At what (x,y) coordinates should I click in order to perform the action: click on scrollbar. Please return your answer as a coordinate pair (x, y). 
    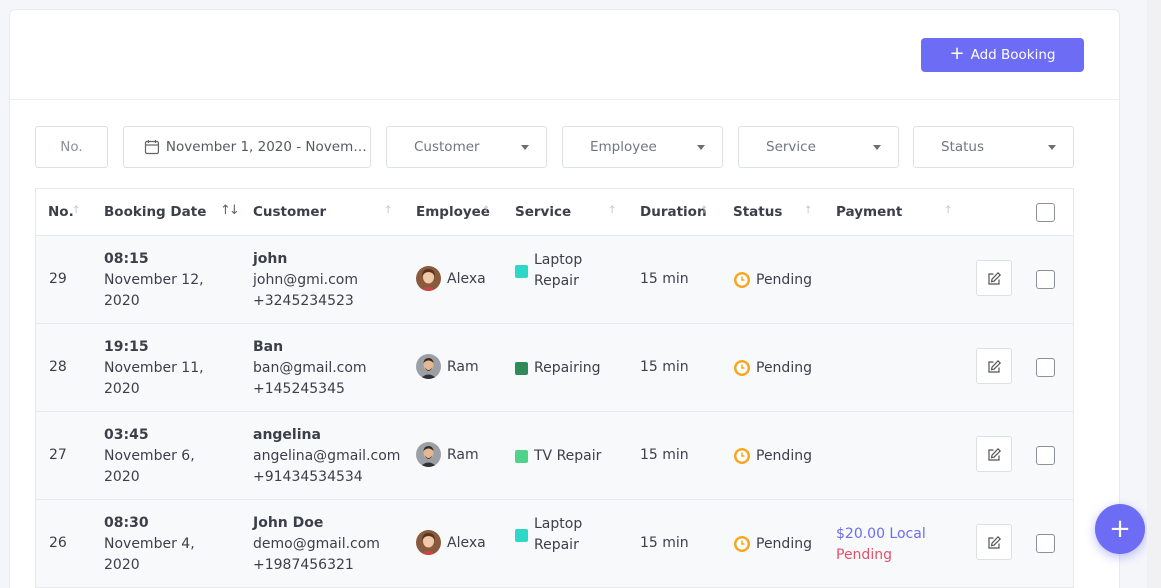
    Looking at the image, I should click on (1154, 294).